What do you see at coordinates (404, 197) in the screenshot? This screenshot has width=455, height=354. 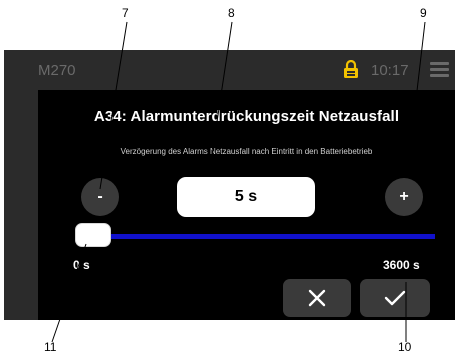 I see `increment-button: +` at bounding box center [404, 197].